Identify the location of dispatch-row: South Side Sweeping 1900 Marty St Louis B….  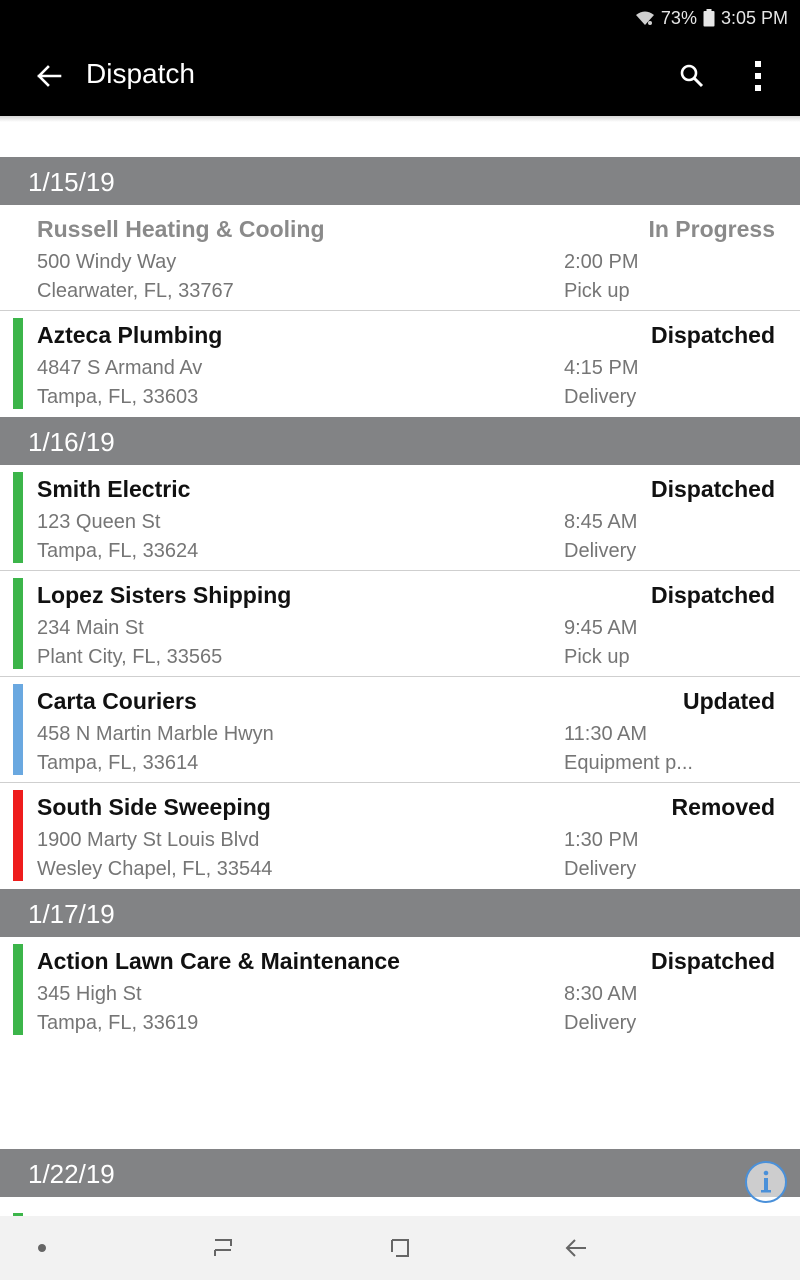
(400, 836).